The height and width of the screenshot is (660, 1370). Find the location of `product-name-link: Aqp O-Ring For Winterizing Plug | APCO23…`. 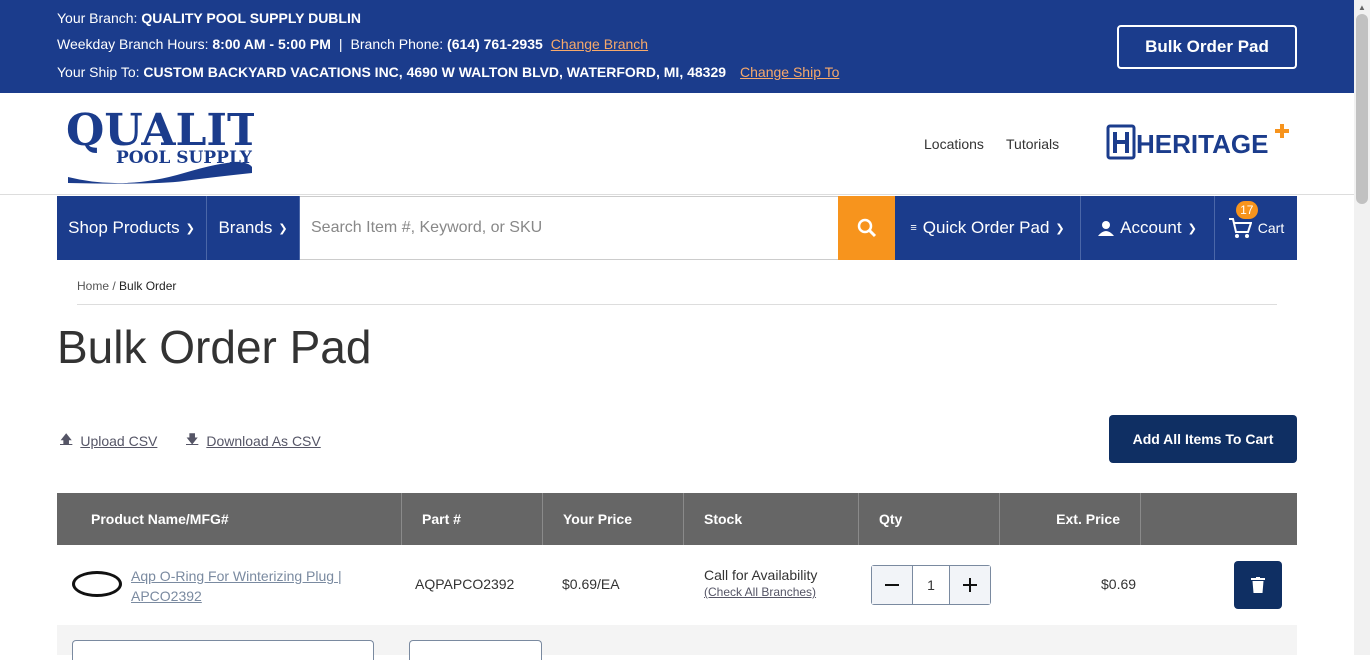

product-name-link: Aqp O-Ring For Winterizing Plug | APCO23… is located at coordinates (241, 586).